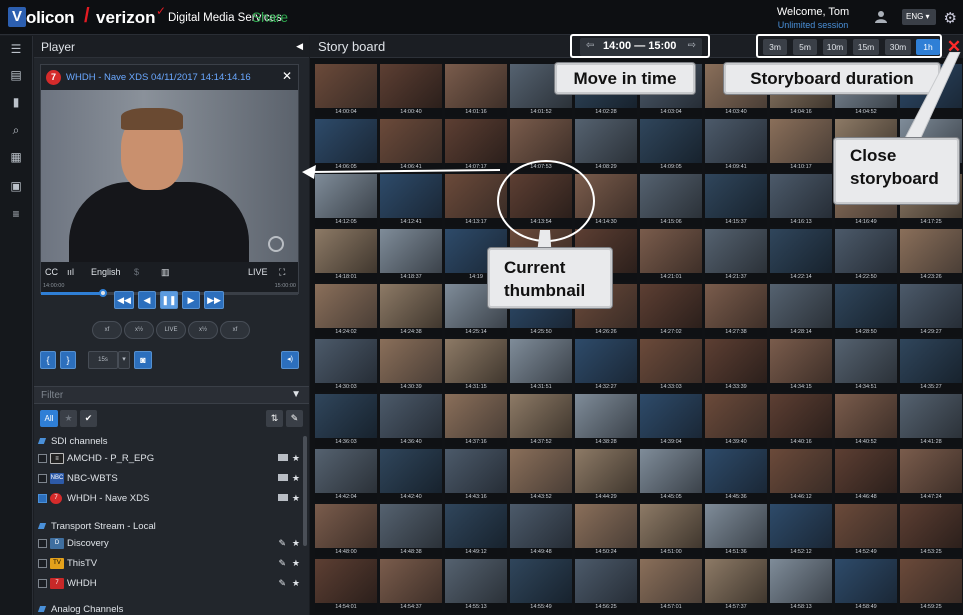  What do you see at coordinates (16, 214) in the screenshot?
I see `list-icon: ≡` at bounding box center [16, 214].